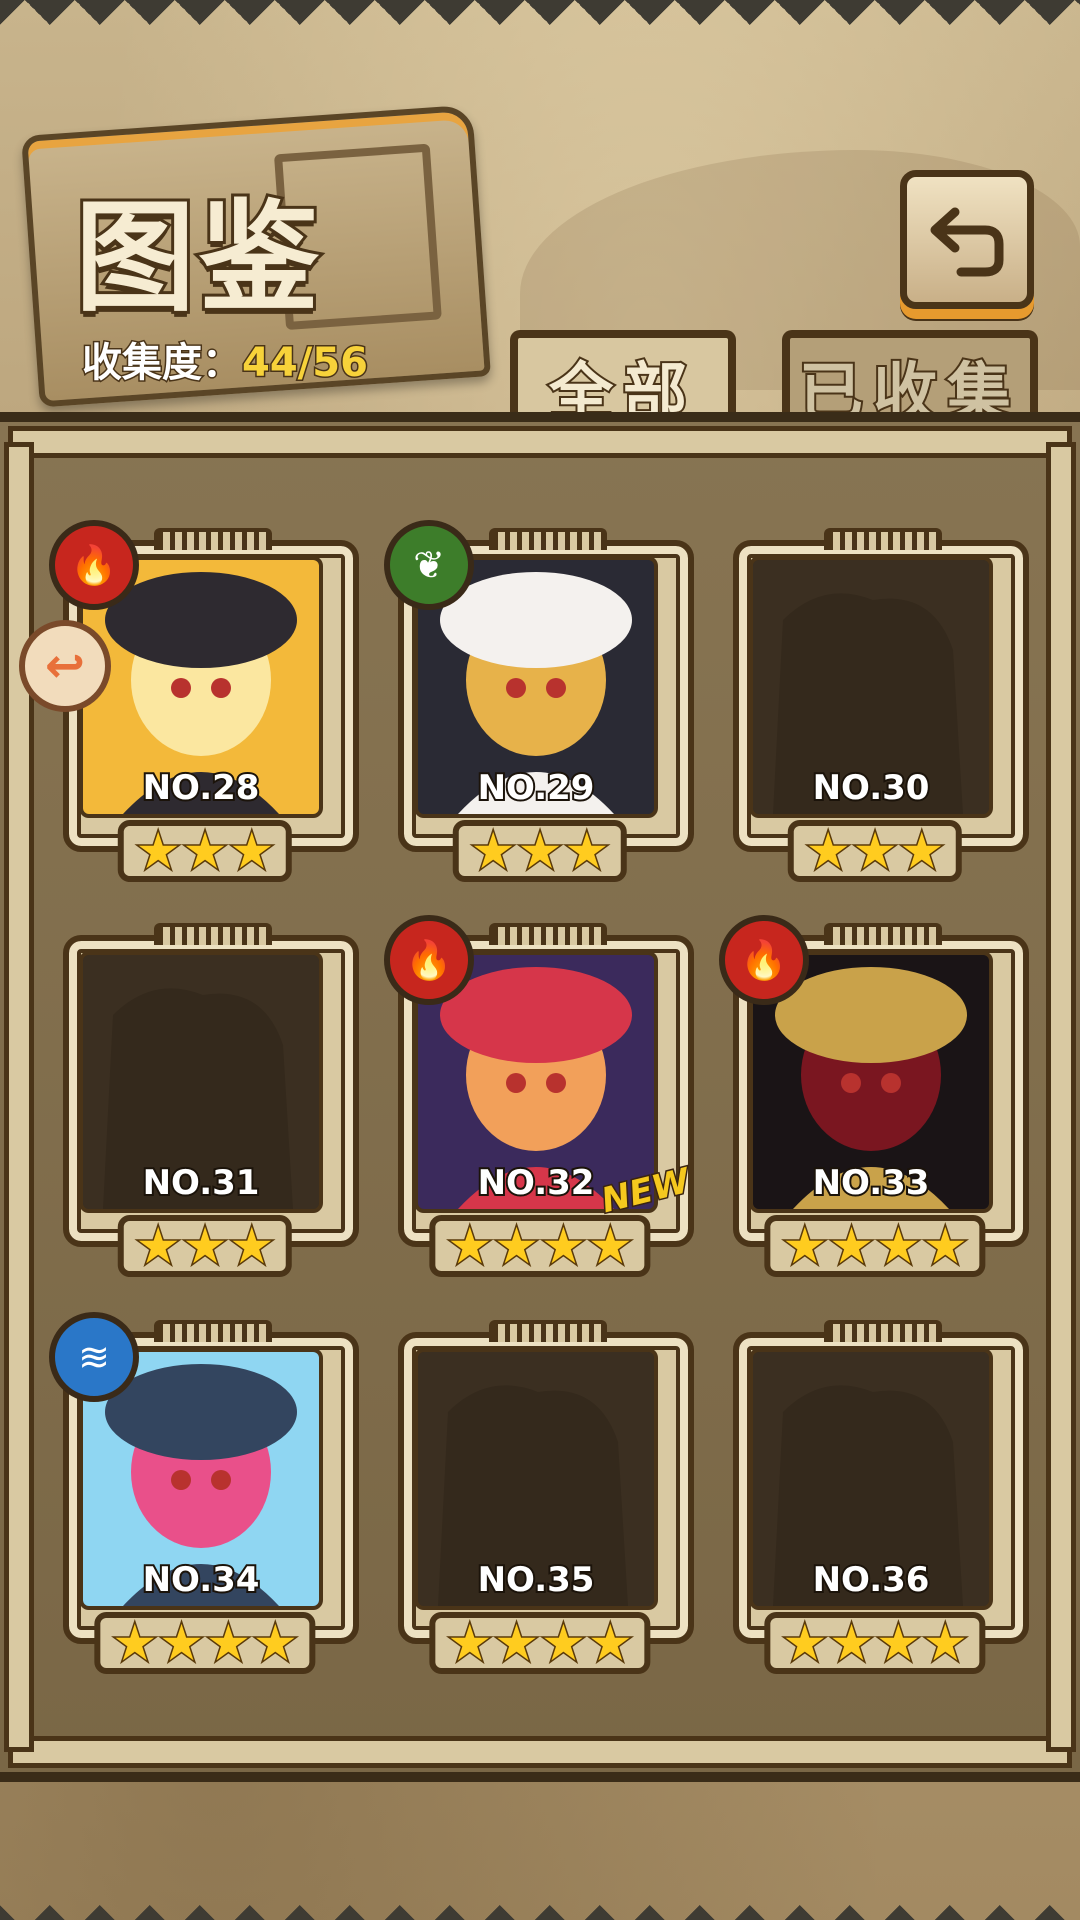  Describe the element at coordinates (65, 666) in the screenshot. I see `awaken-badge-icon: ↩` at that location.